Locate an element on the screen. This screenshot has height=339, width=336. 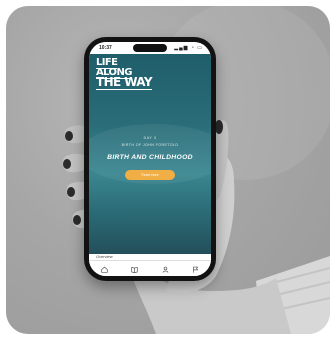
status-icons: ▂▄▆ ◔ ▭ is located at coordinates (188, 48).